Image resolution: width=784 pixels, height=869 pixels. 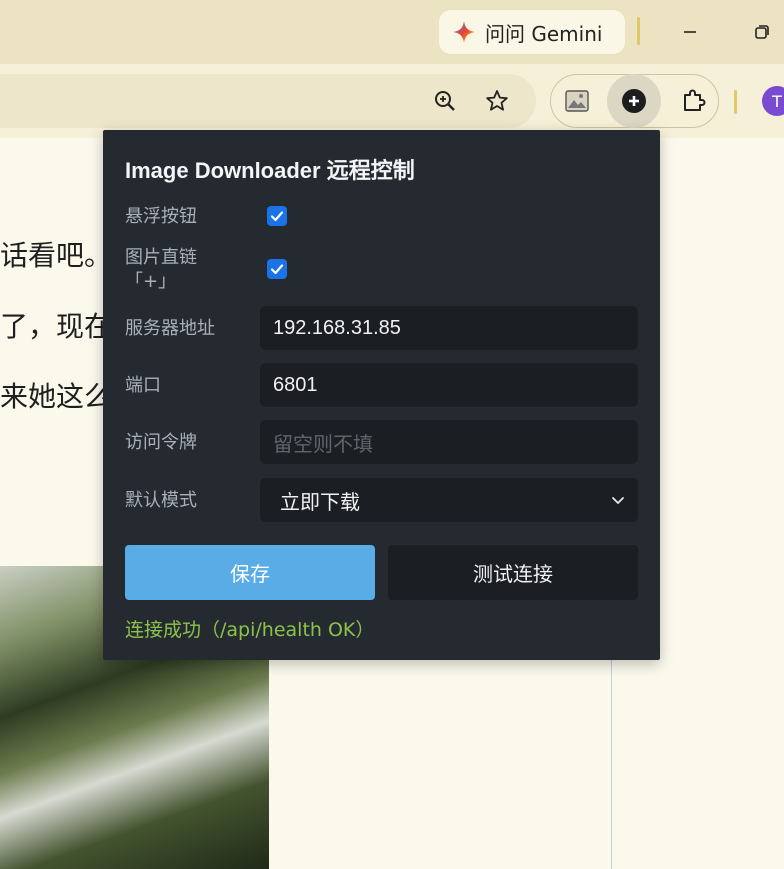 I want to click on server-address-input: 192.168.31.85, so click(x=449, y=328).